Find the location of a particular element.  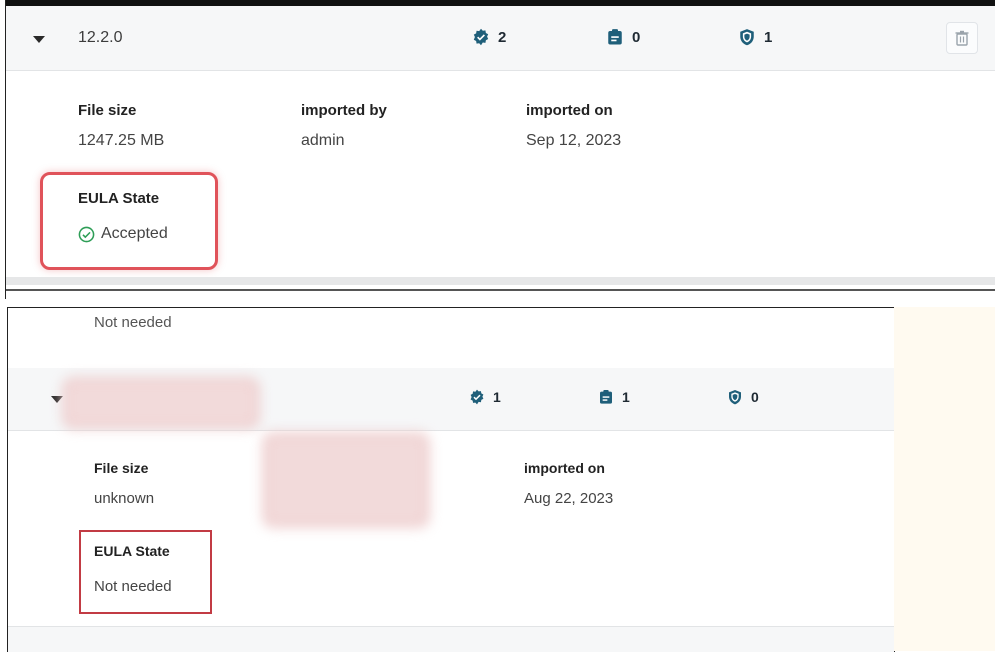

release-version: 12.2.0 is located at coordinates (100, 37).